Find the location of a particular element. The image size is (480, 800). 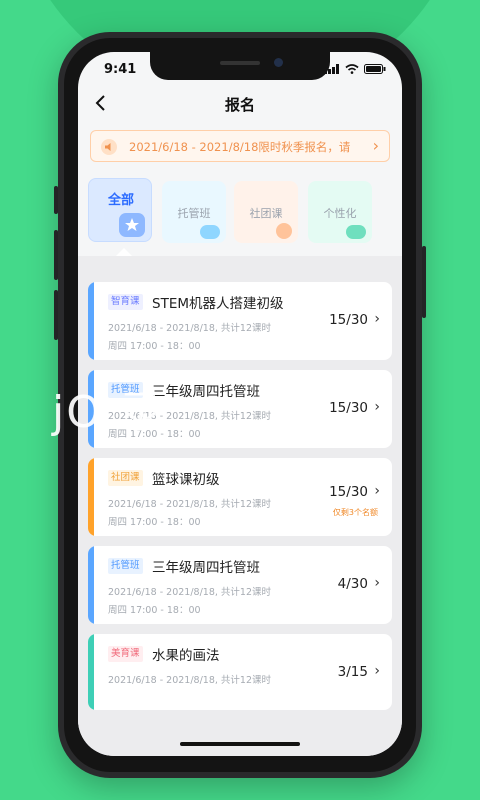

volume-up-button is located at coordinates (56, 255).